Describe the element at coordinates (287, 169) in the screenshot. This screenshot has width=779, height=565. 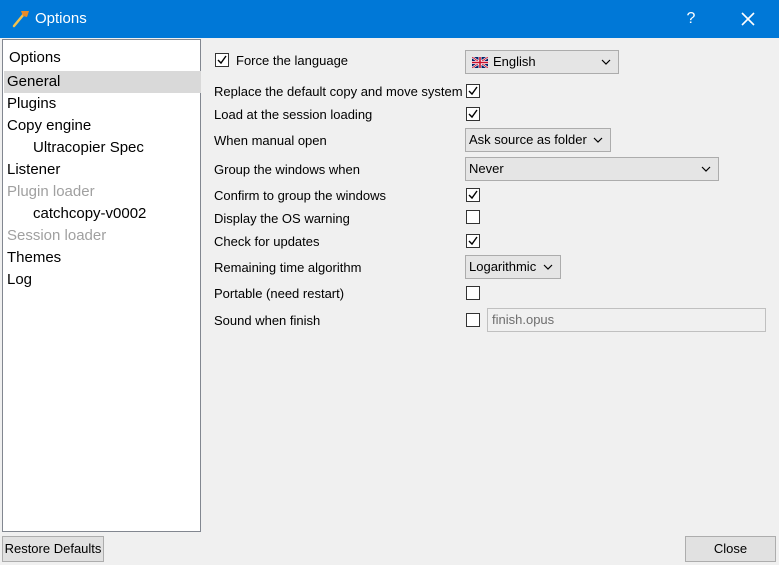
I see `group-windows-label: Group the windows when` at that location.